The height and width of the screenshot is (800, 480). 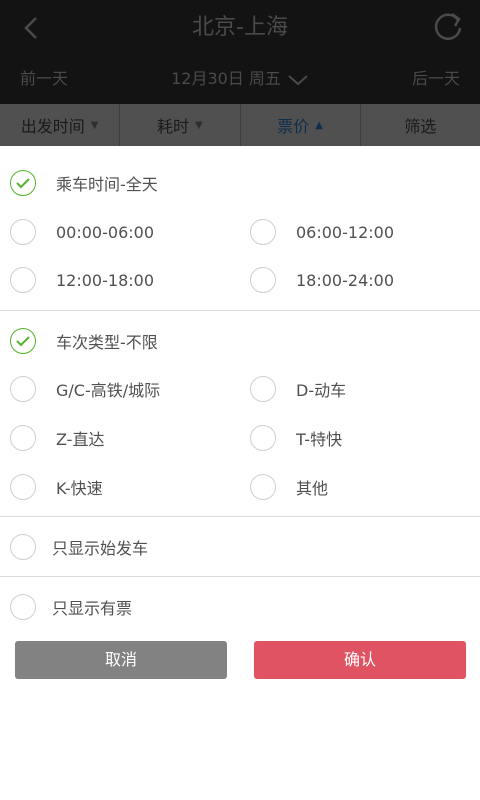 I want to click on time-option-1200-1800: 12:00-18:00, so click(x=82, y=280).